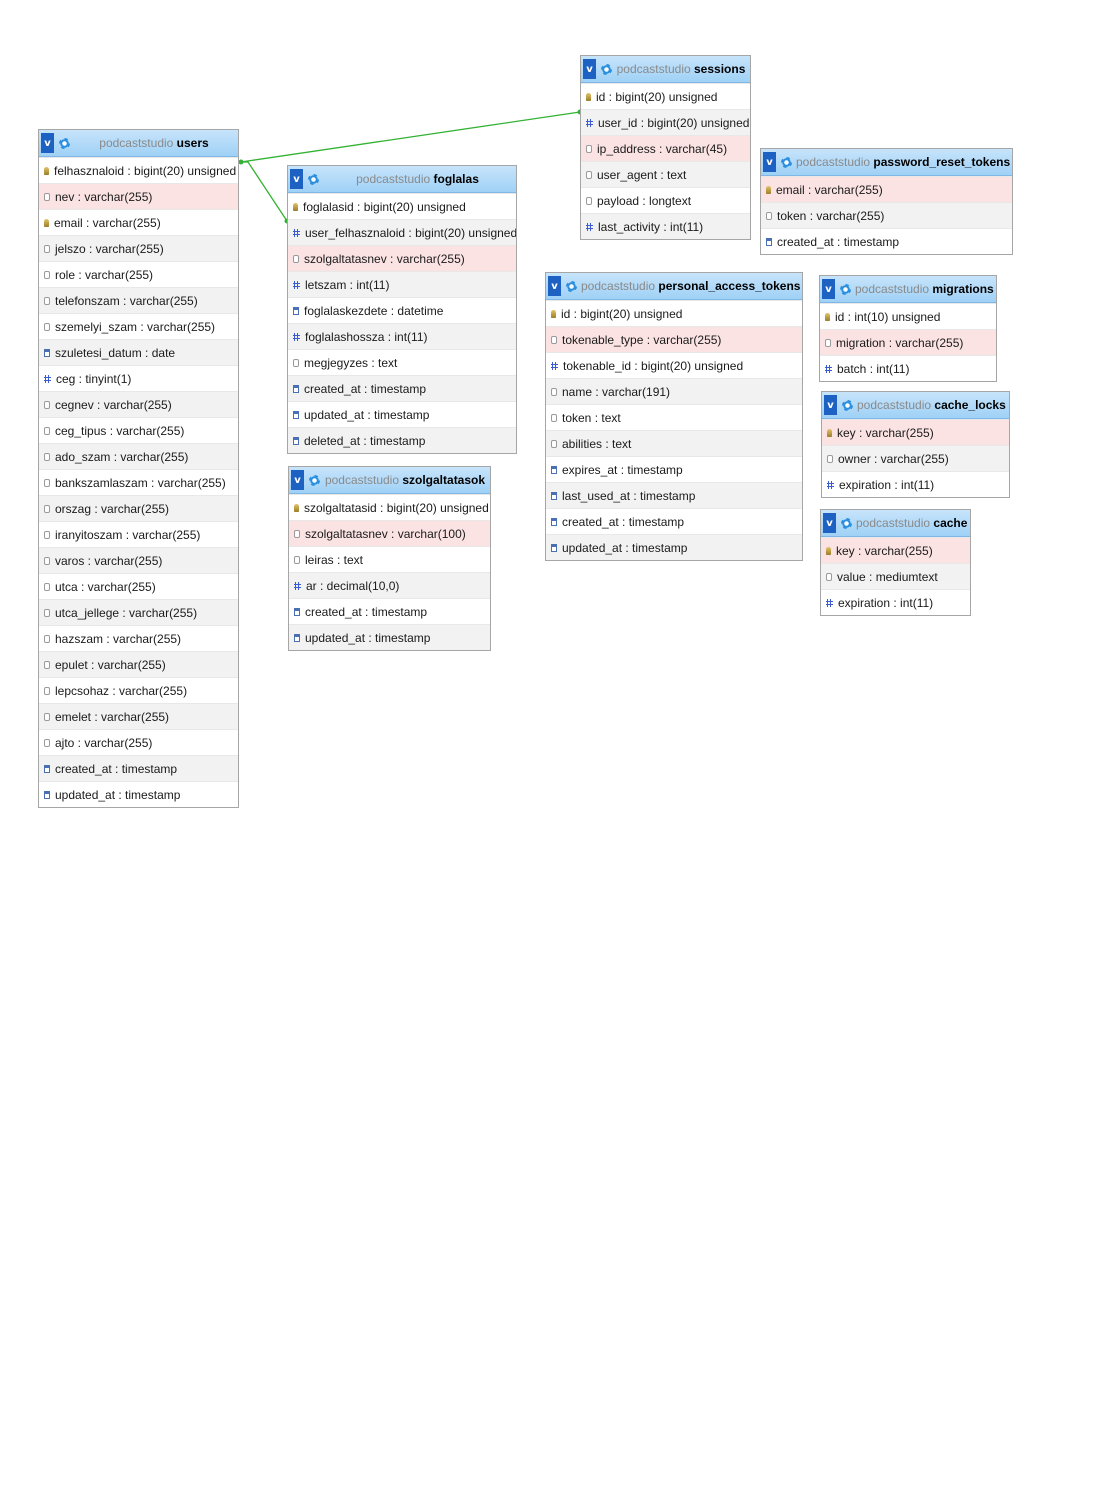 The height and width of the screenshot is (1500, 1093). What do you see at coordinates (402, 206) in the screenshot?
I see `column-row: foglalasid : bigint(20) unsigned` at bounding box center [402, 206].